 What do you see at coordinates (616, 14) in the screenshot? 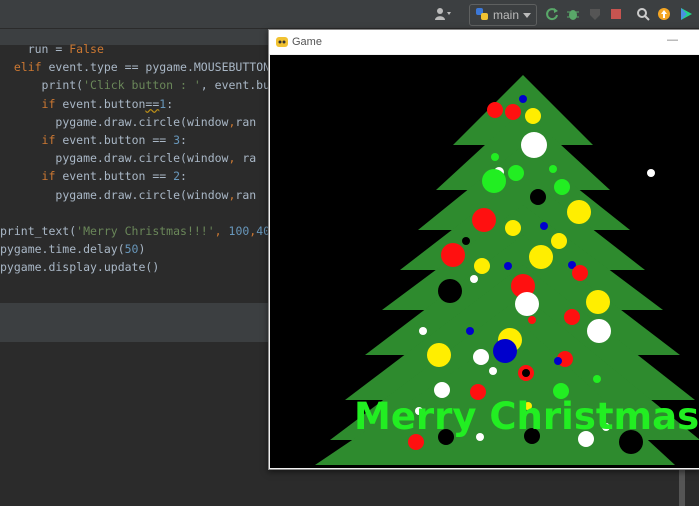
I see `stop-icon` at bounding box center [616, 14].